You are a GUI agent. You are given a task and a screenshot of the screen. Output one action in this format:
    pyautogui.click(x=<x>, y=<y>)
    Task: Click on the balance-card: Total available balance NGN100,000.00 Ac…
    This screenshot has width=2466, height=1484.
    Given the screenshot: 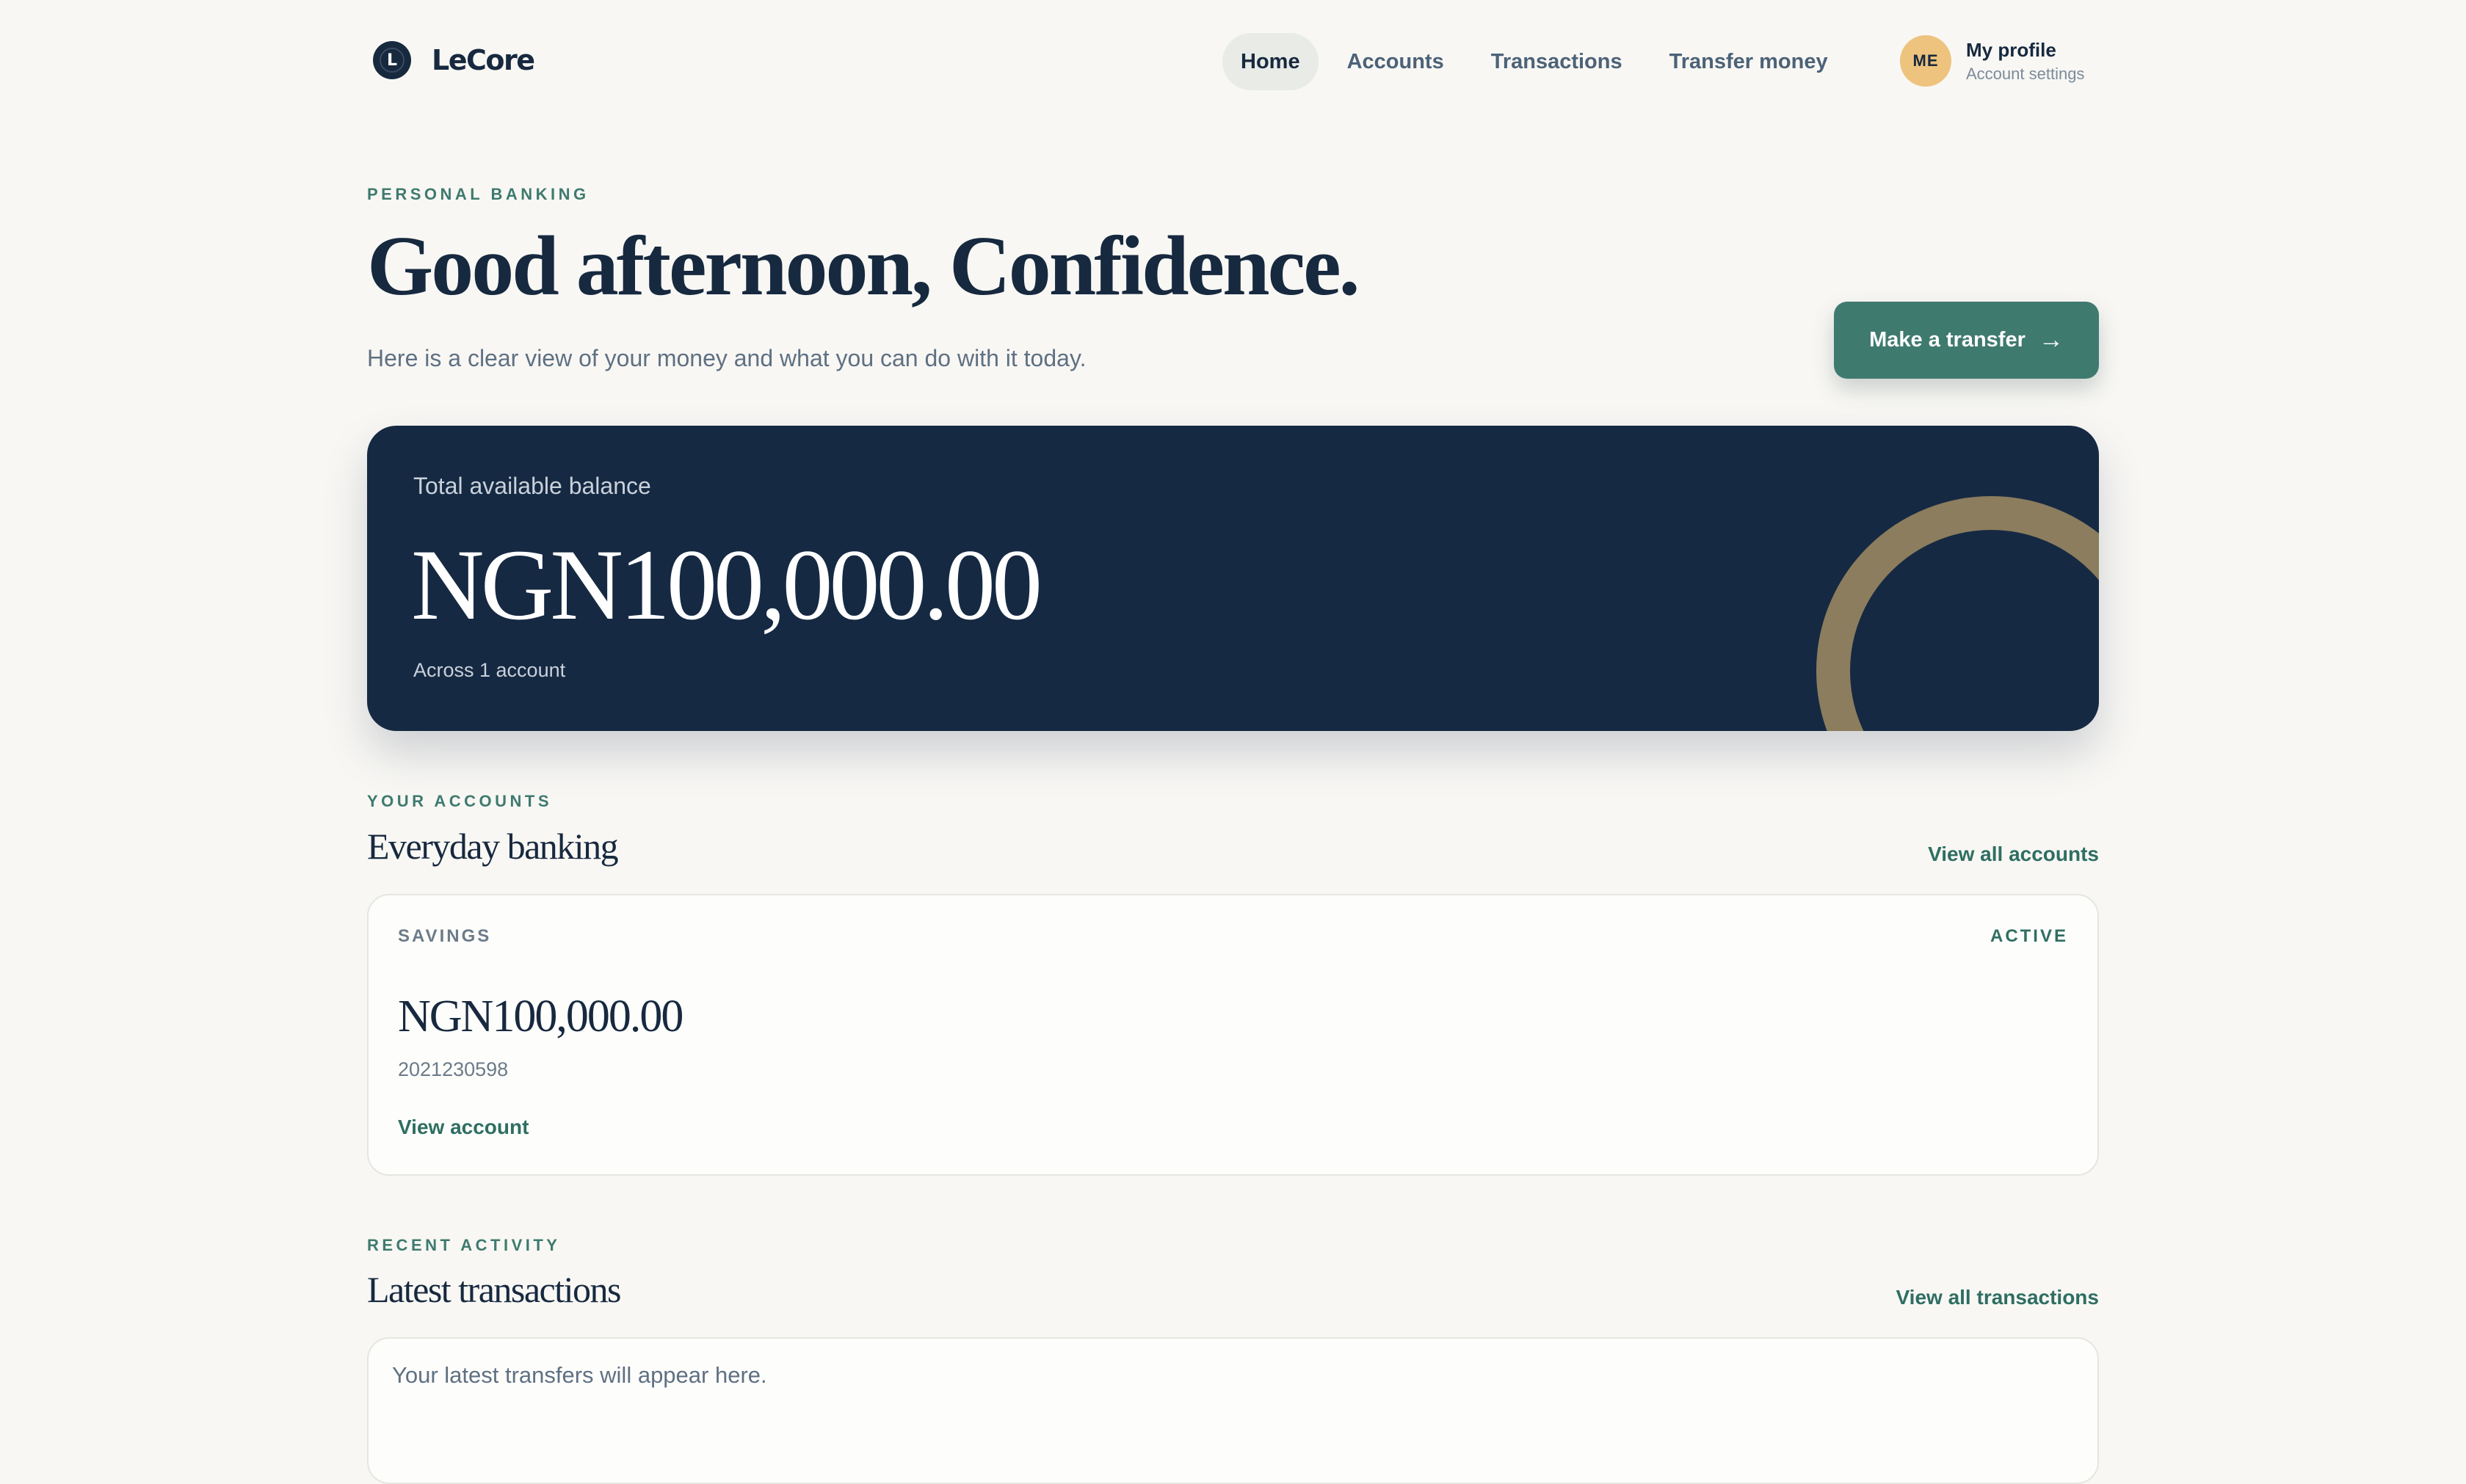 What is the action you would take?
    pyautogui.click(x=1233, y=578)
    